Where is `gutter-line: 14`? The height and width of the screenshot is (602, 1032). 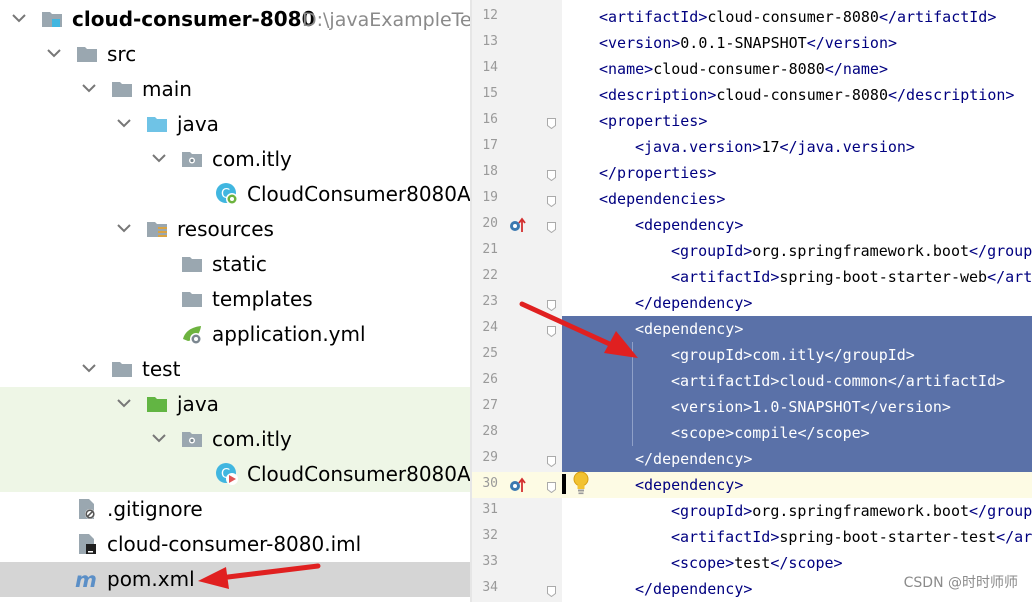 gutter-line: 14 is located at coordinates (517, 69).